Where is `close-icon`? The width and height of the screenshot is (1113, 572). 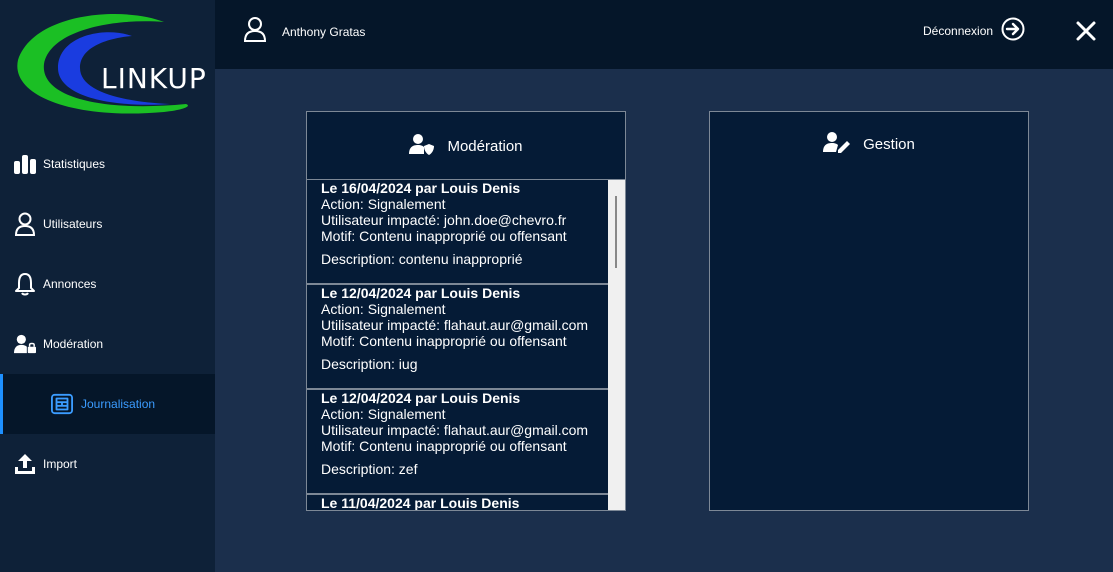 close-icon is located at coordinates (1086, 34).